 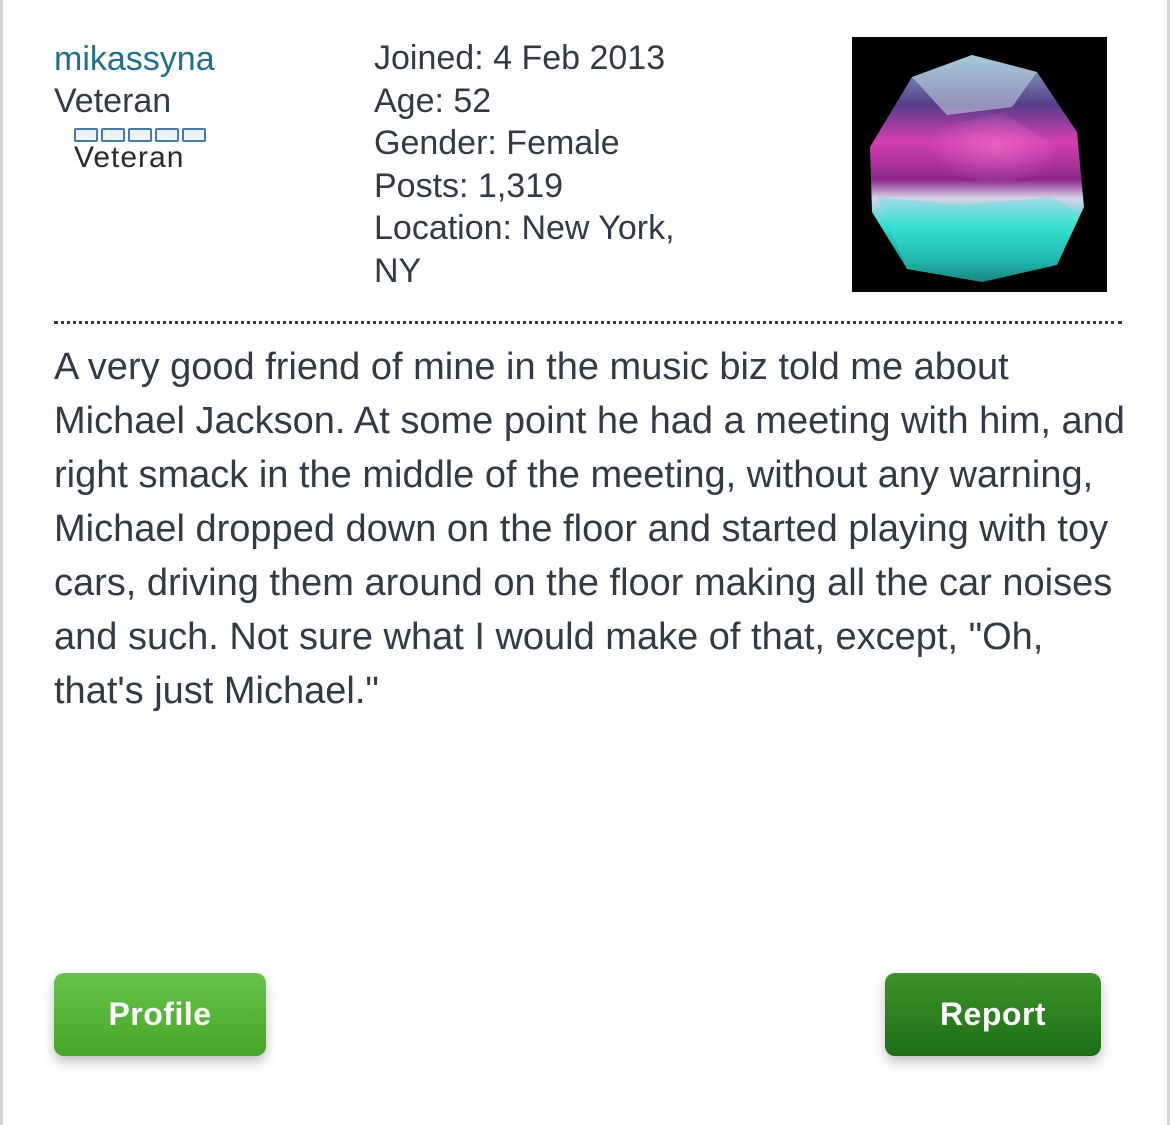 I want to click on author-username: mikassyna, so click(x=134, y=59).